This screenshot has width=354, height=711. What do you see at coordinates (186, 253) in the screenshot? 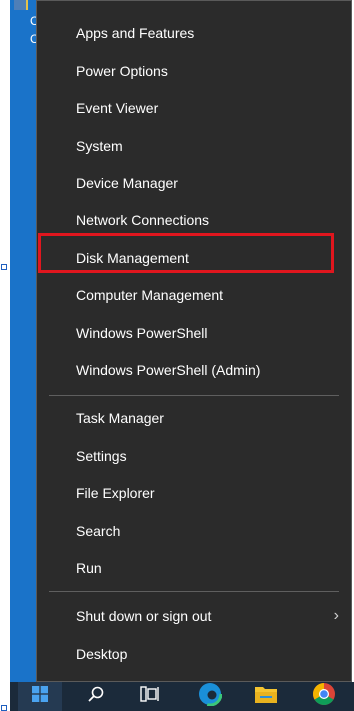
I see `highlight-box` at bounding box center [186, 253].